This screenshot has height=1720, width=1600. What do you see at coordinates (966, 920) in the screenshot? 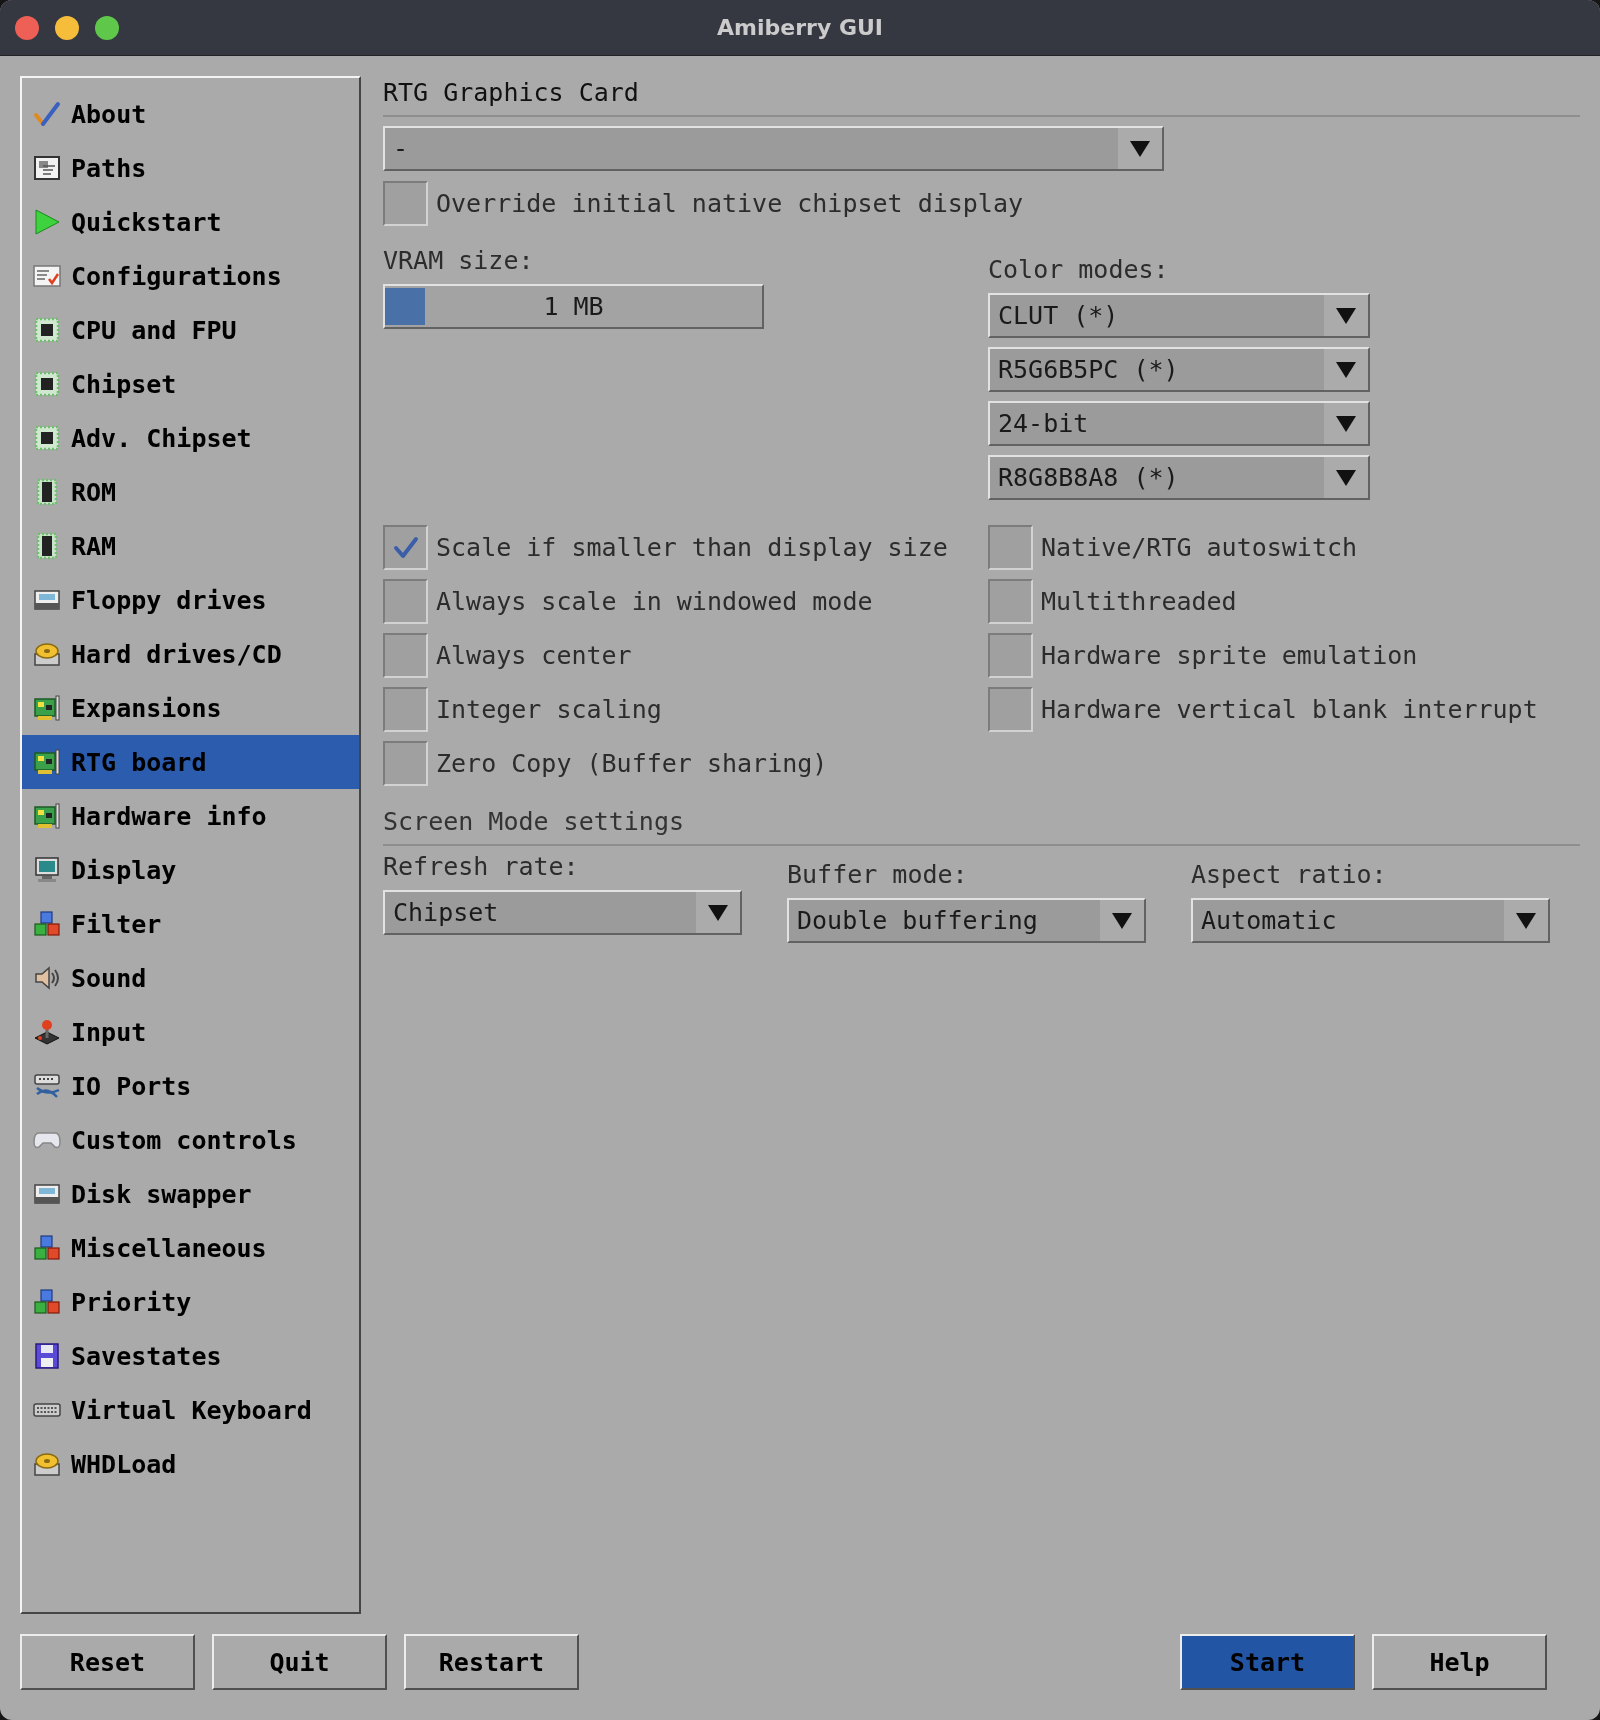
I see `dropdown: Double buffering` at bounding box center [966, 920].